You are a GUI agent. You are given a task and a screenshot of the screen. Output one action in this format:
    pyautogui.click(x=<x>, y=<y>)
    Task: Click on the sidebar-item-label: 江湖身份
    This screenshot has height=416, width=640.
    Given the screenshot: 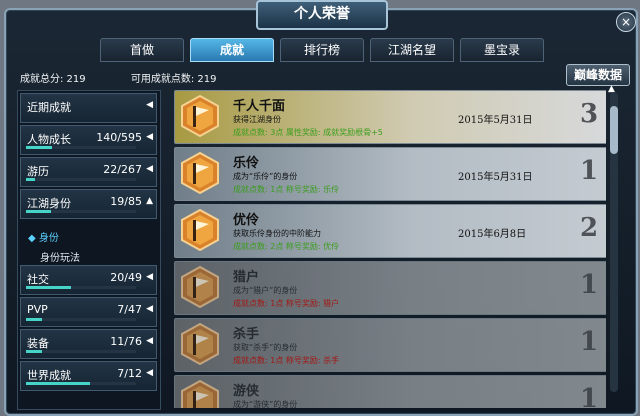 What is the action you would take?
    pyautogui.click(x=49, y=203)
    